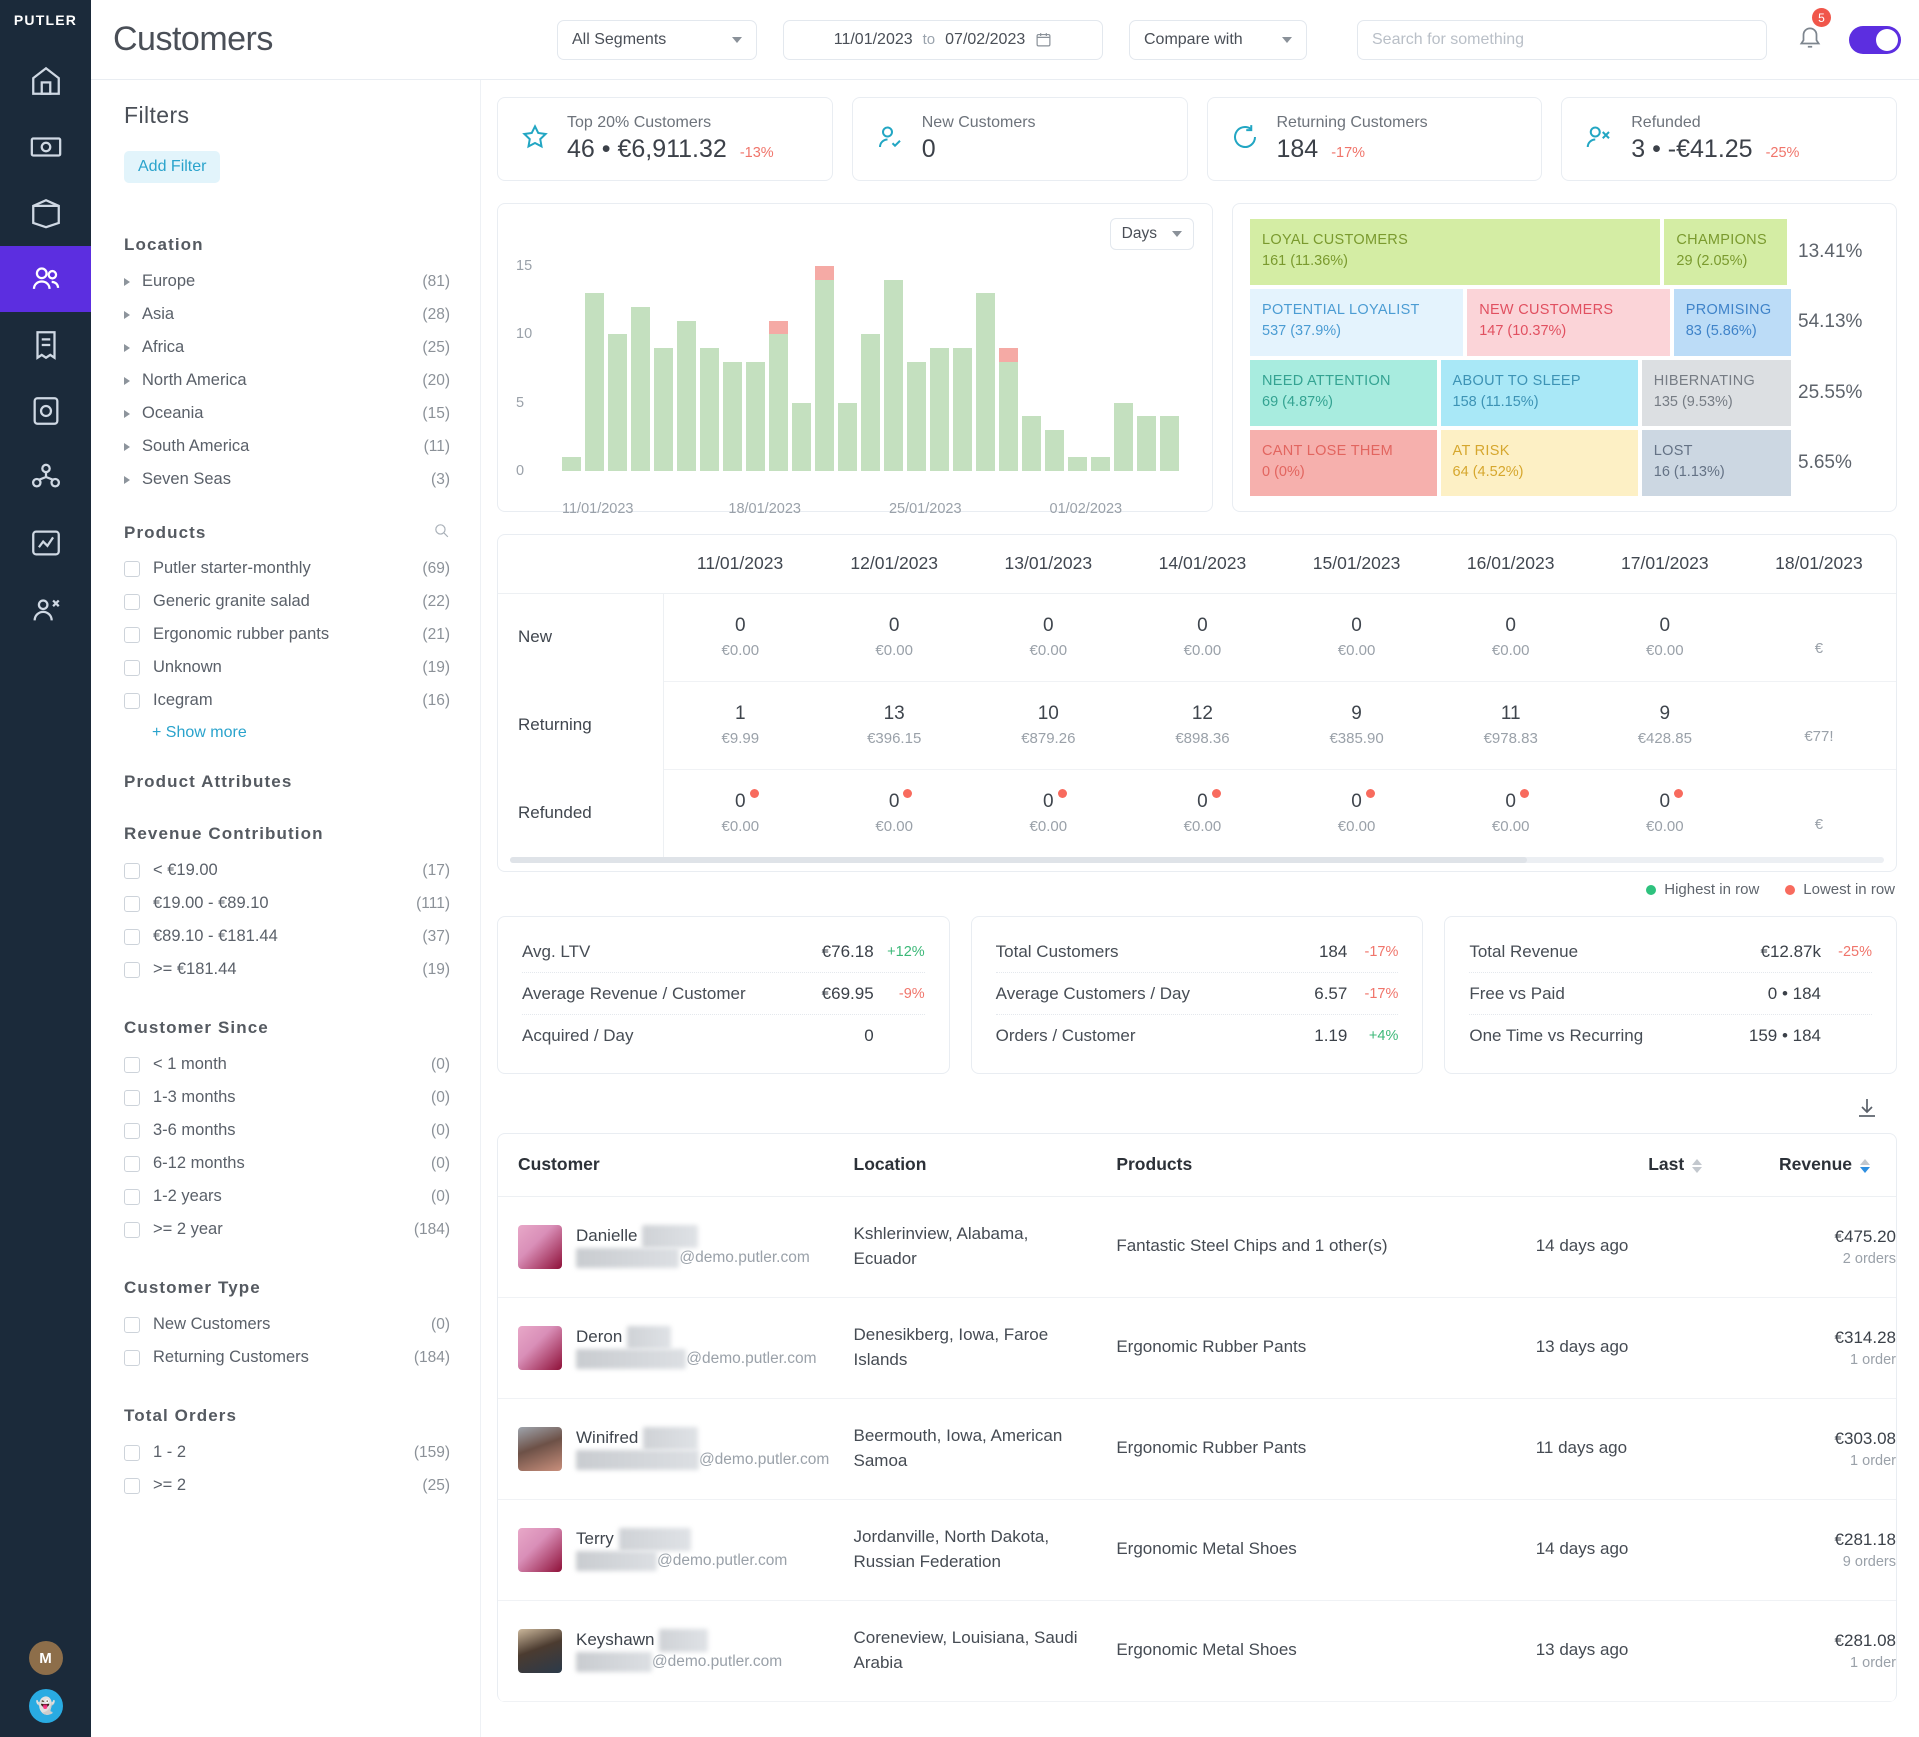 This screenshot has height=1737, width=1919. I want to click on filter-row-ergonomic-rubber-pants: Ergonomic rubber pants (21), so click(287, 634).